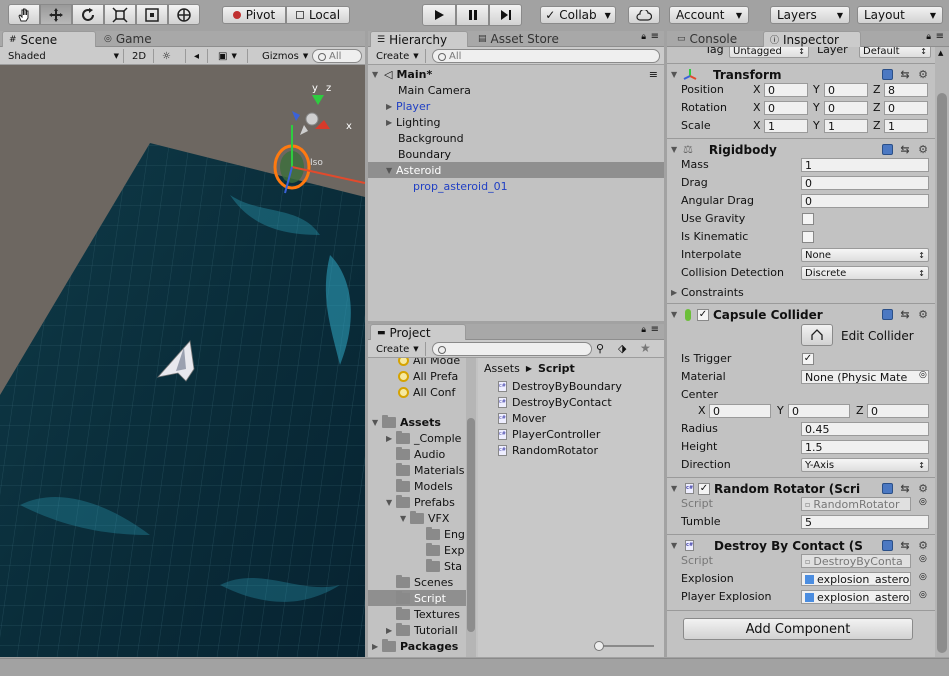 The height and width of the screenshot is (676, 949). I want to click on tree-item-script: Script, so click(417, 598).